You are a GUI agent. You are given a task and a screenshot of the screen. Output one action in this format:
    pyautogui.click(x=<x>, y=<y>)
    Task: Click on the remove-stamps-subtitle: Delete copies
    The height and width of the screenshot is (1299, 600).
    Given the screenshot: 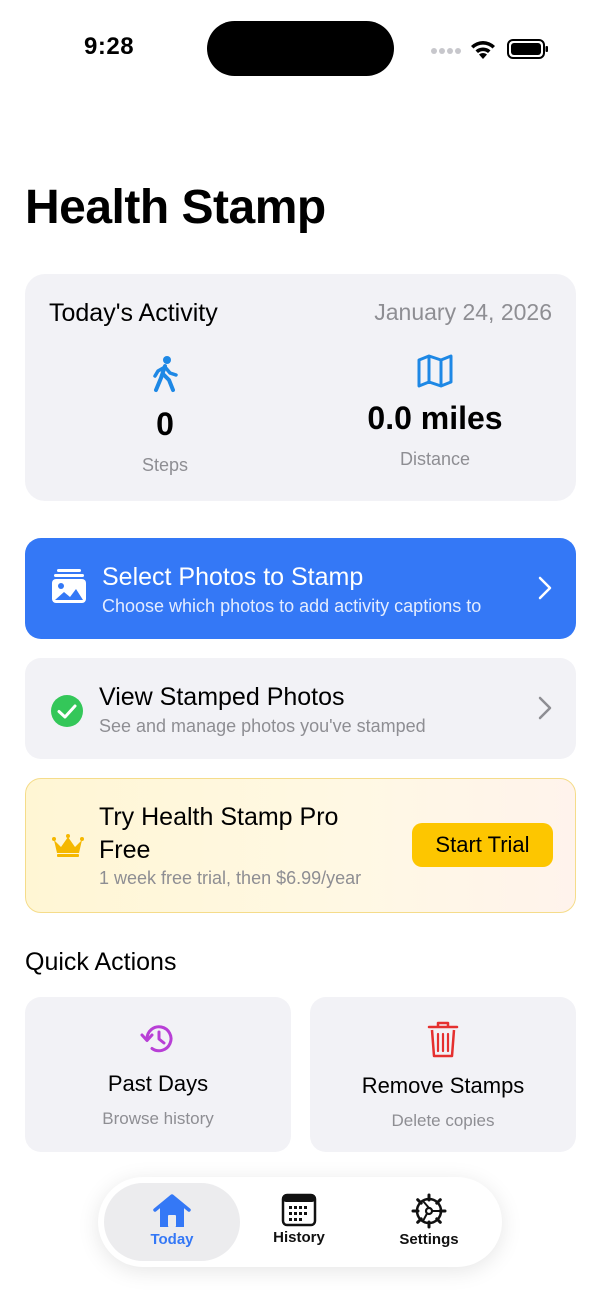 What is the action you would take?
    pyautogui.click(x=443, y=1120)
    